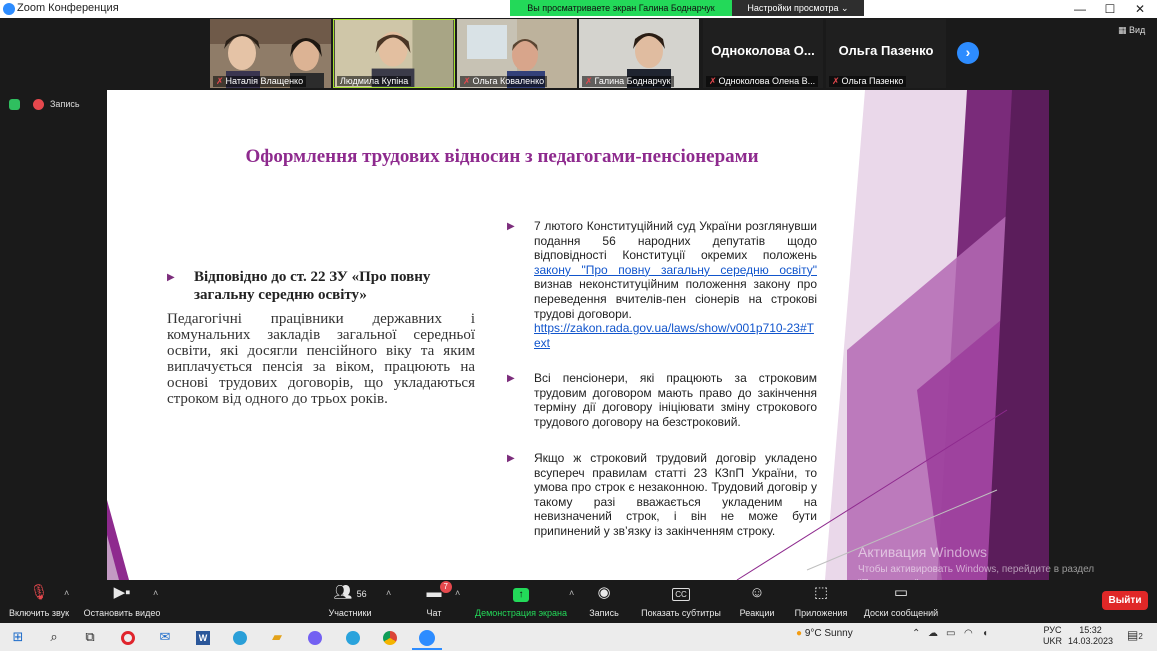 The image size is (1157, 651). What do you see at coordinates (504, 81) in the screenshot?
I see `participant-name: ✗ Ольга Коваленко` at bounding box center [504, 81].